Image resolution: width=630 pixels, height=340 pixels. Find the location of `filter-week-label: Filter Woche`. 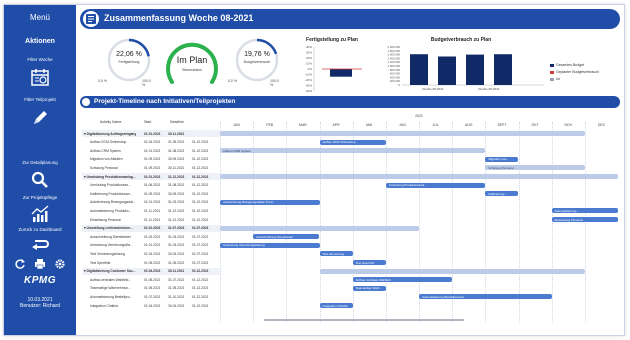

filter-week-label: Filter Woche is located at coordinates (40, 59).